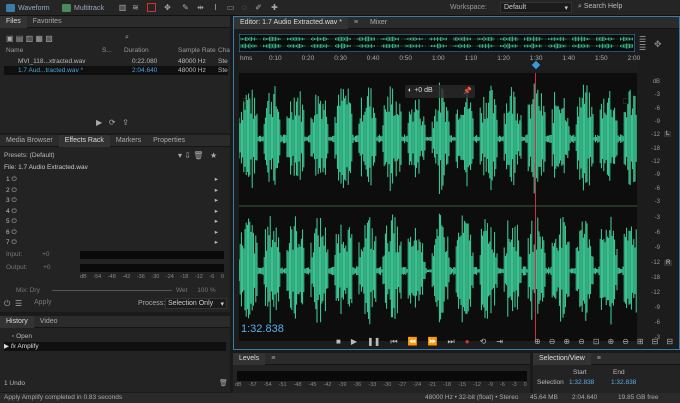  Describe the element at coordinates (30, 38) in the screenshot. I see `save-icon: ▥` at that location.